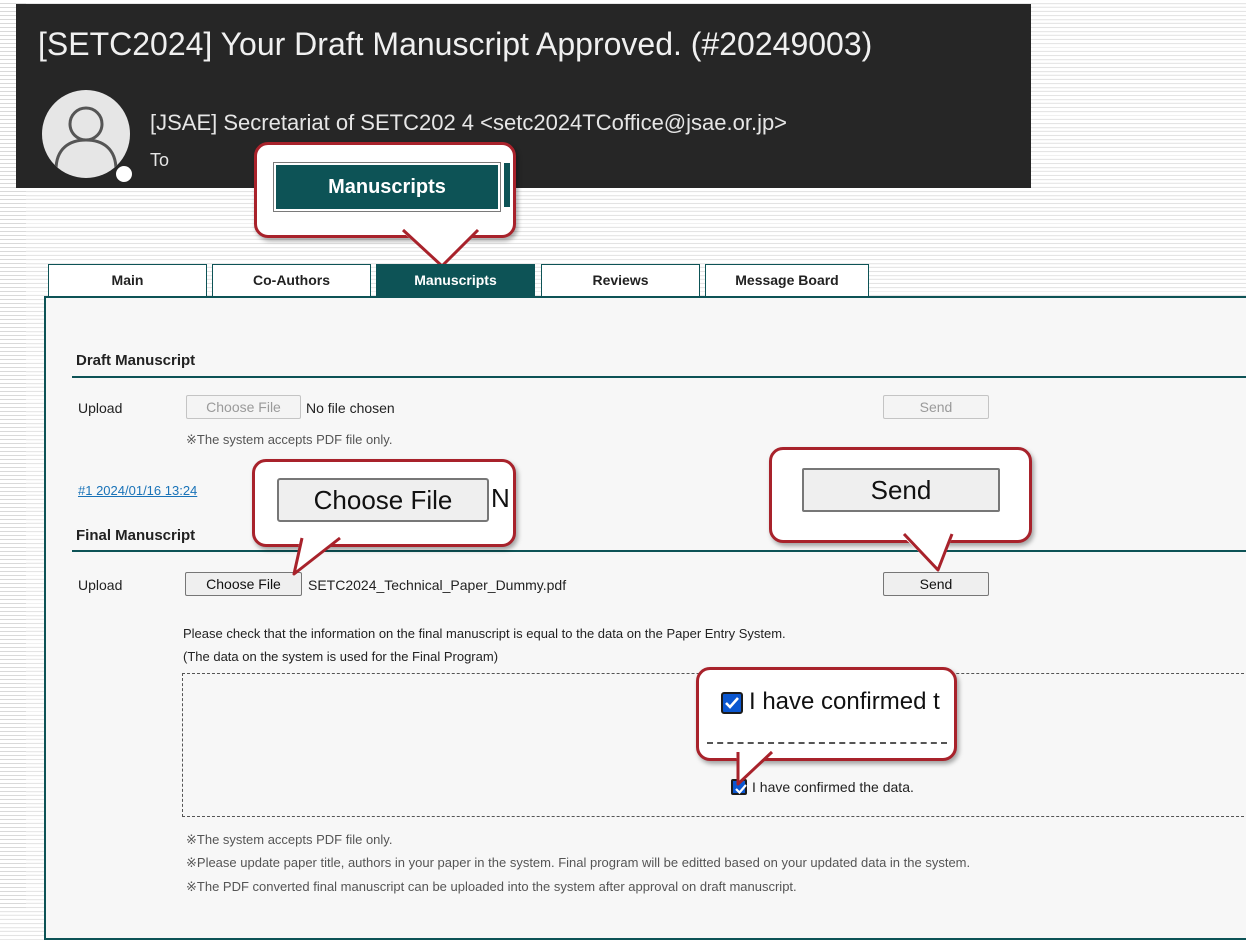 Image resolution: width=1246 pixels, height=940 pixels. What do you see at coordinates (350, 408) in the screenshot?
I see `draft-file-status: No file chosen` at bounding box center [350, 408].